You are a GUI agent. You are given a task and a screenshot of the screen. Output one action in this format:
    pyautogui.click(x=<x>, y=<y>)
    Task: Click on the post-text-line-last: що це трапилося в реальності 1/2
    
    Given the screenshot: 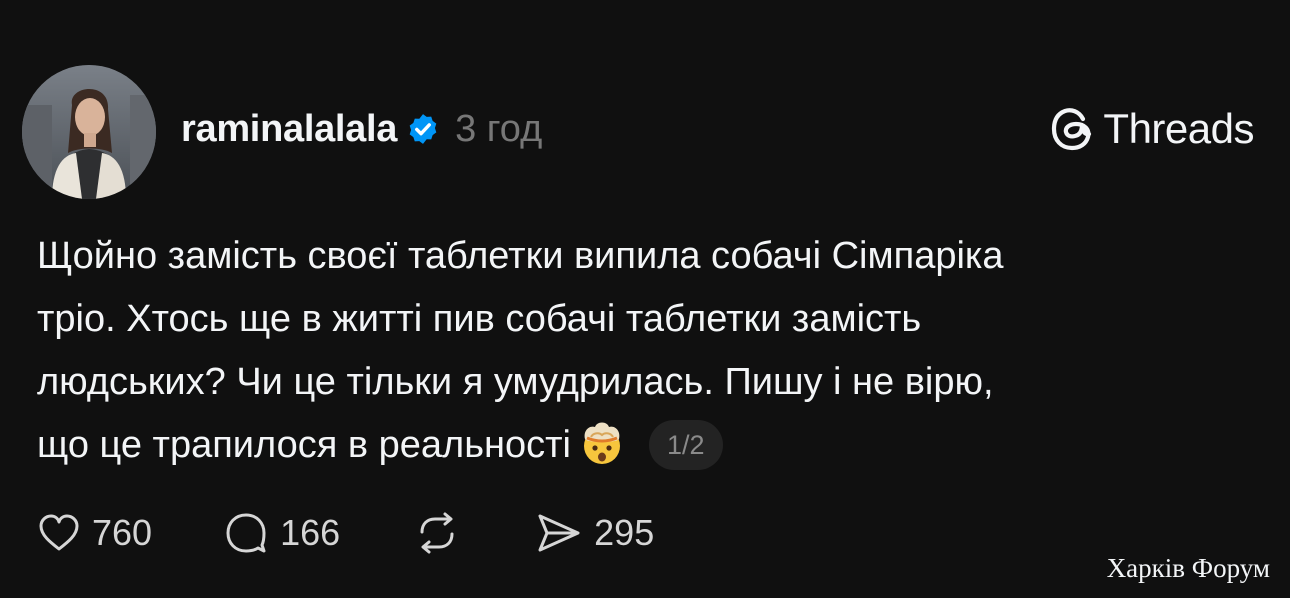 What is the action you would take?
    pyautogui.click(x=647, y=445)
    